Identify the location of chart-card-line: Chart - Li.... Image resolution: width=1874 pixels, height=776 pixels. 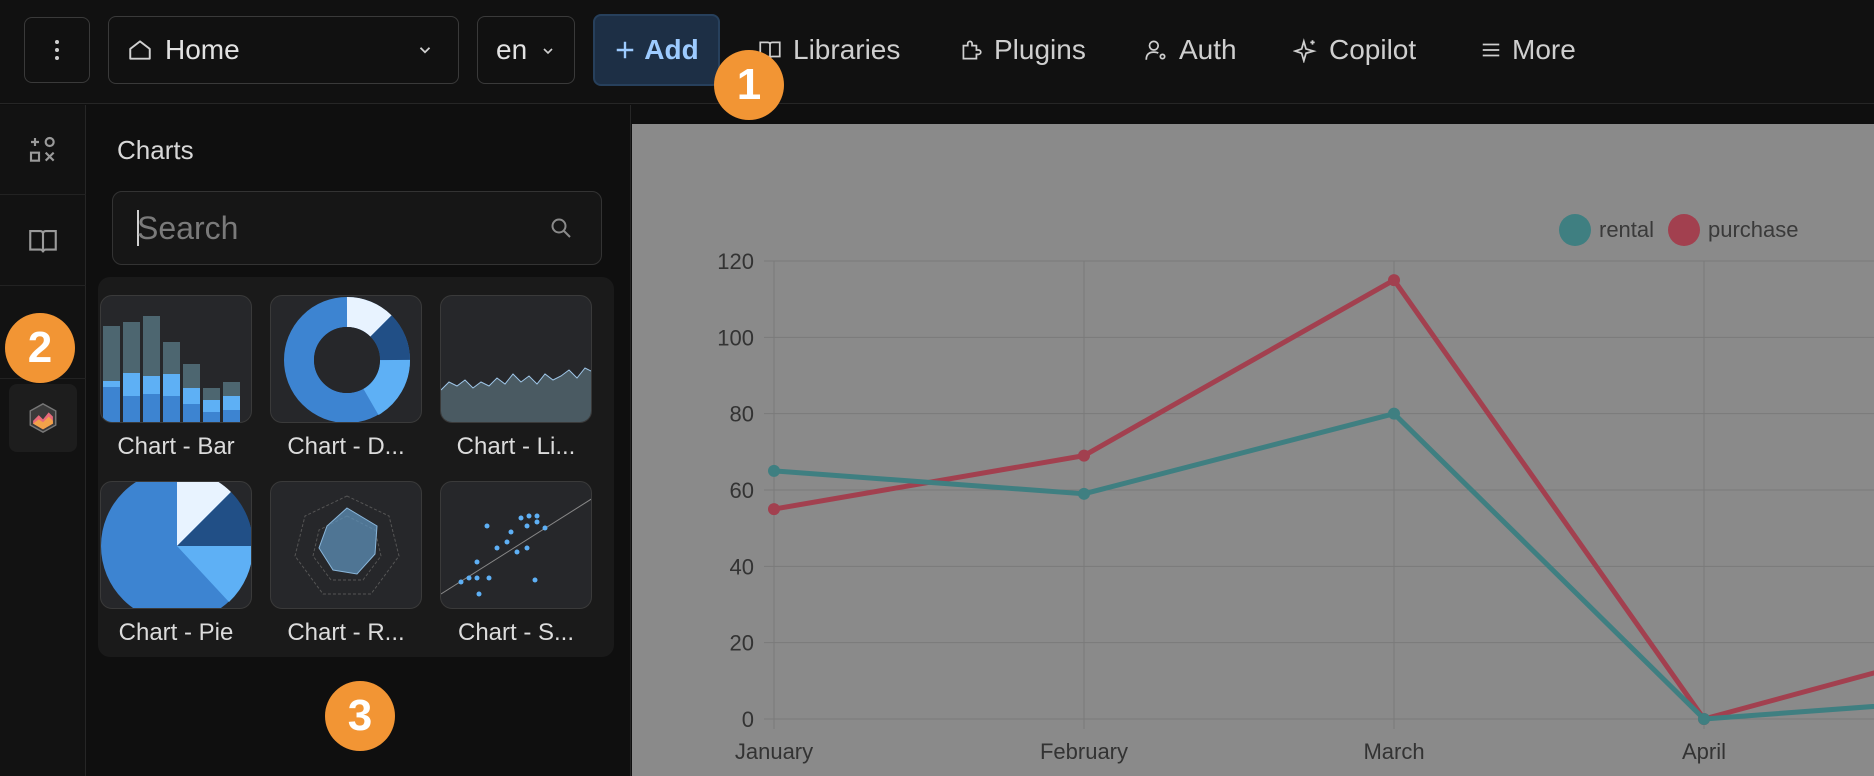
(516, 378).